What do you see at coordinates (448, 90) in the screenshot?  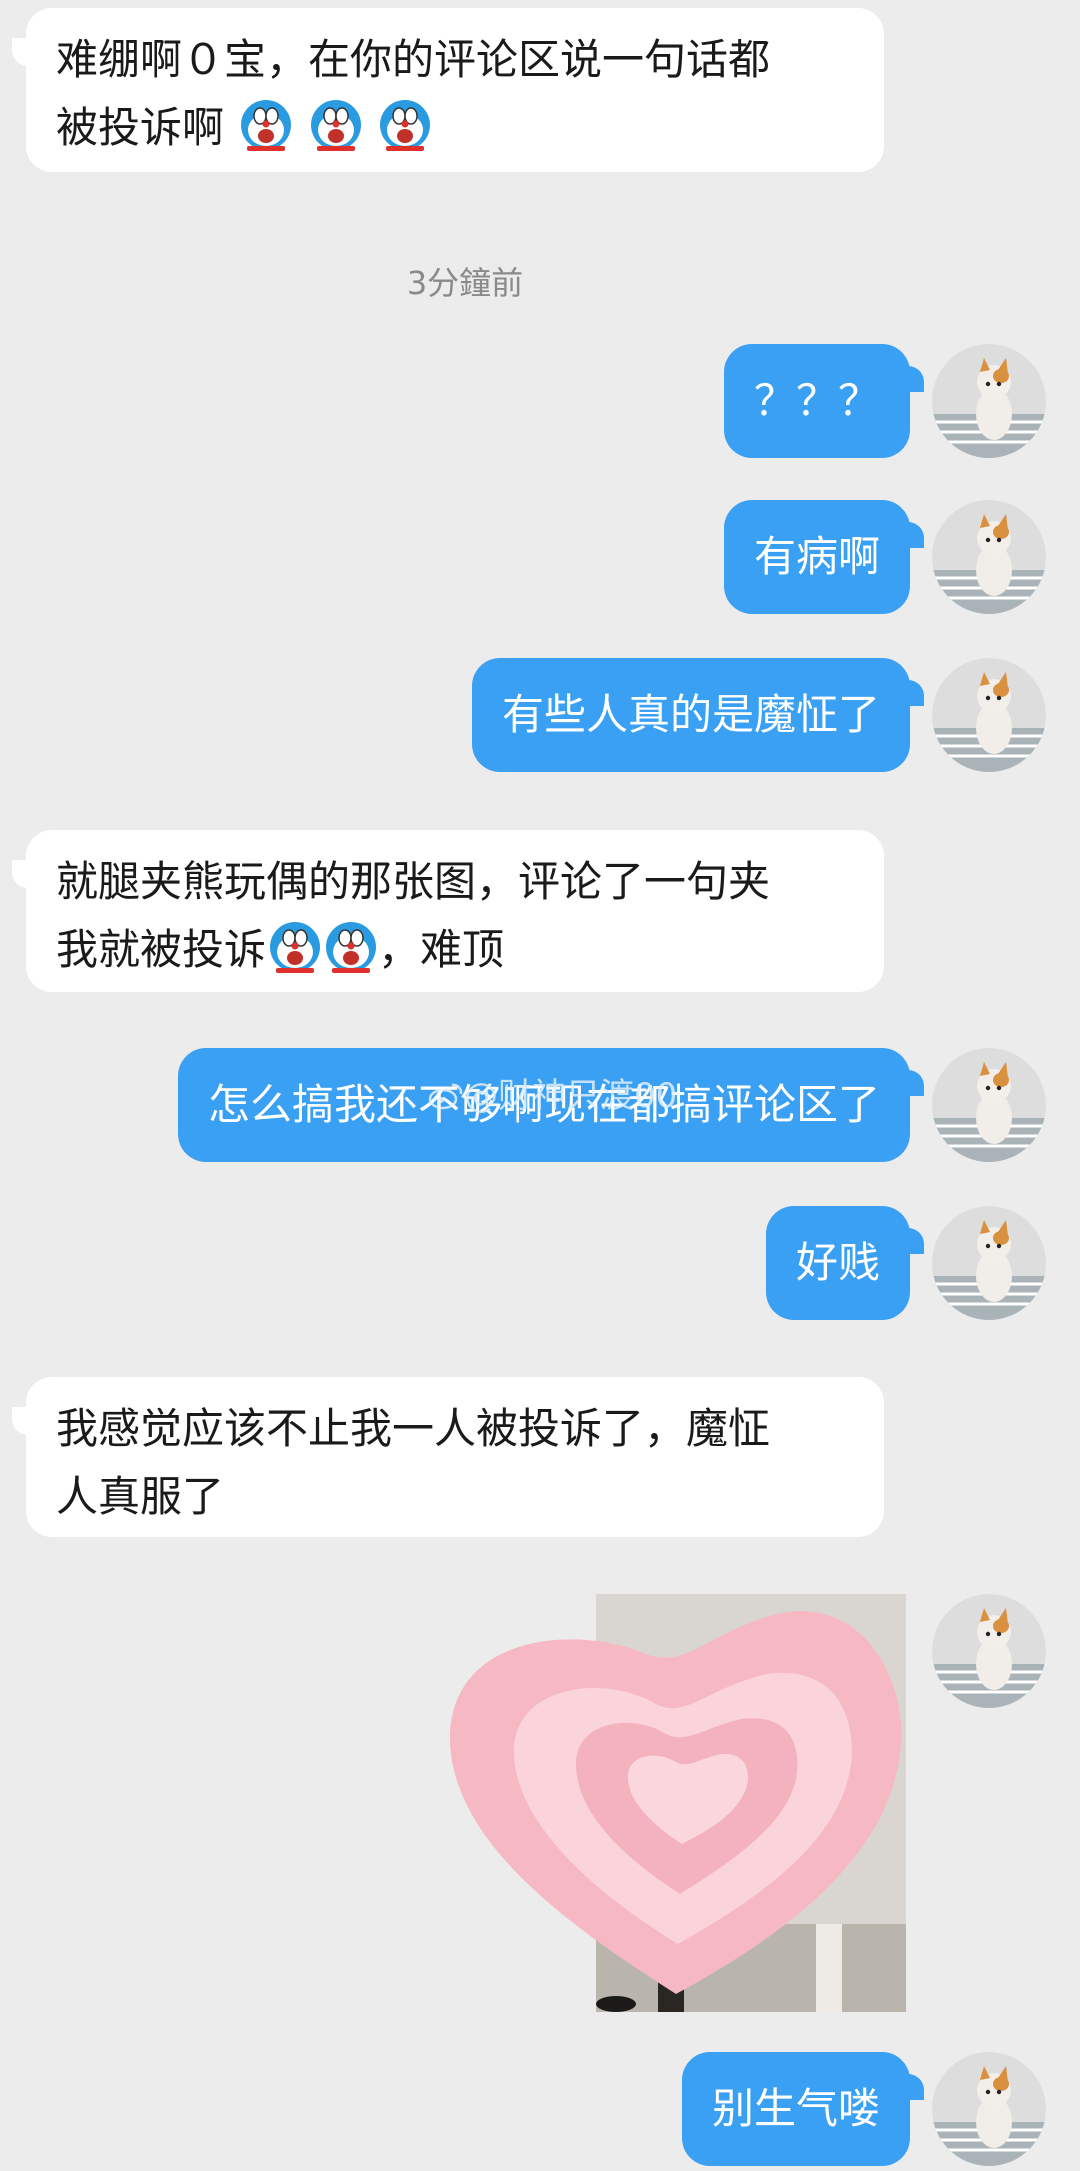 I see `message-bubble-left: 难绷啊０宝，在你的评论区说一句话都 被投诉啊` at bounding box center [448, 90].